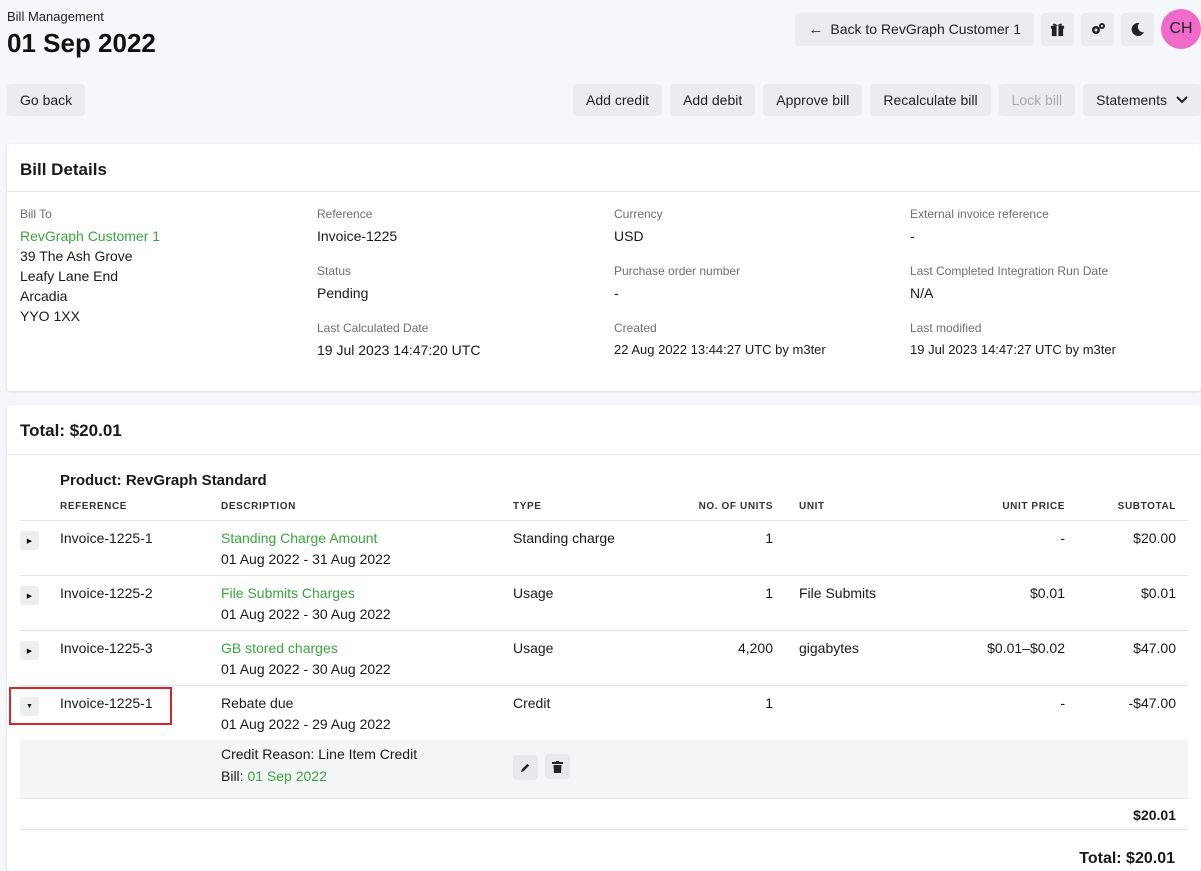  What do you see at coordinates (76, 256) in the screenshot?
I see `address-line: 39 The Ash Grove` at bounding box center [76, 256].